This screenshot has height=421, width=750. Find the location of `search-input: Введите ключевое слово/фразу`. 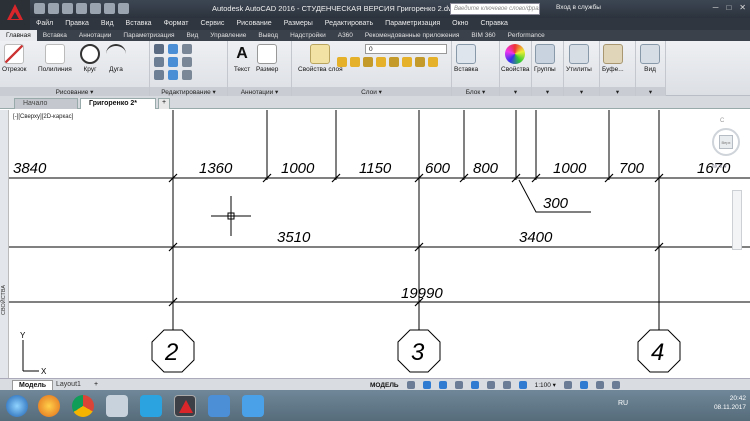

search-input: Введите ключевое слово/фразу is located at coordinates (495, 9).